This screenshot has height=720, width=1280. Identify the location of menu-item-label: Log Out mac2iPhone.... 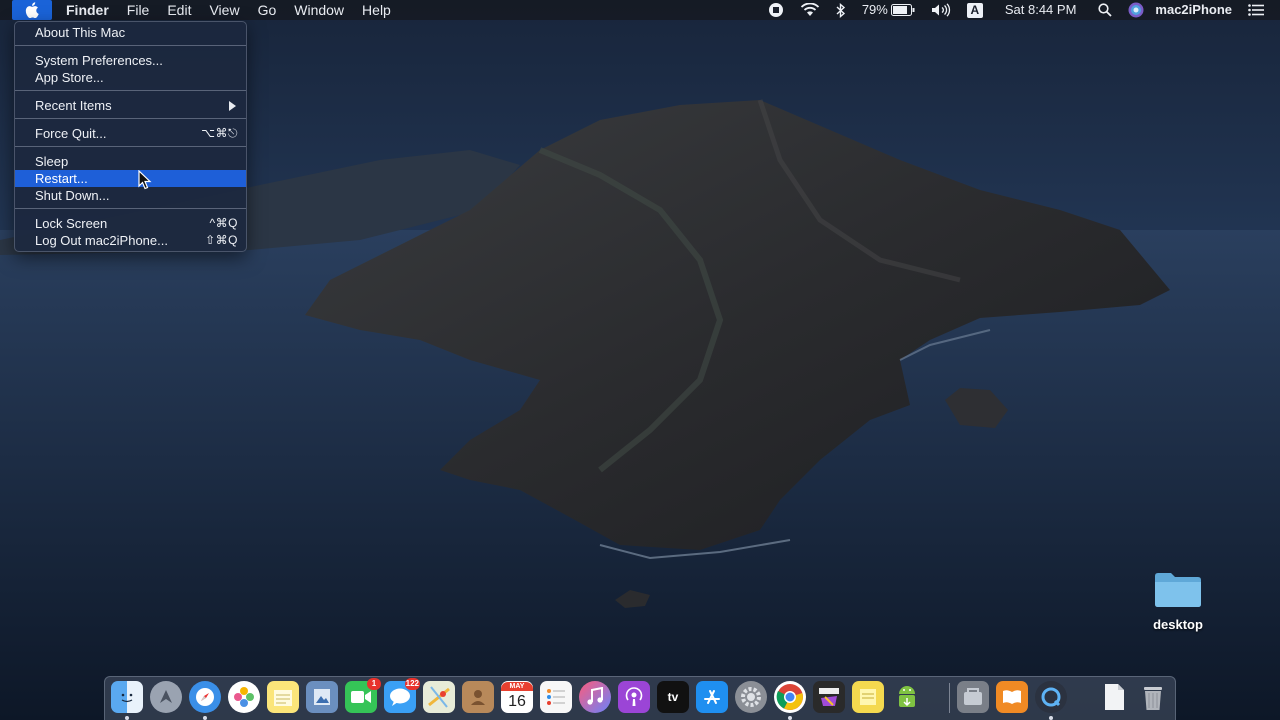
(101, 240).